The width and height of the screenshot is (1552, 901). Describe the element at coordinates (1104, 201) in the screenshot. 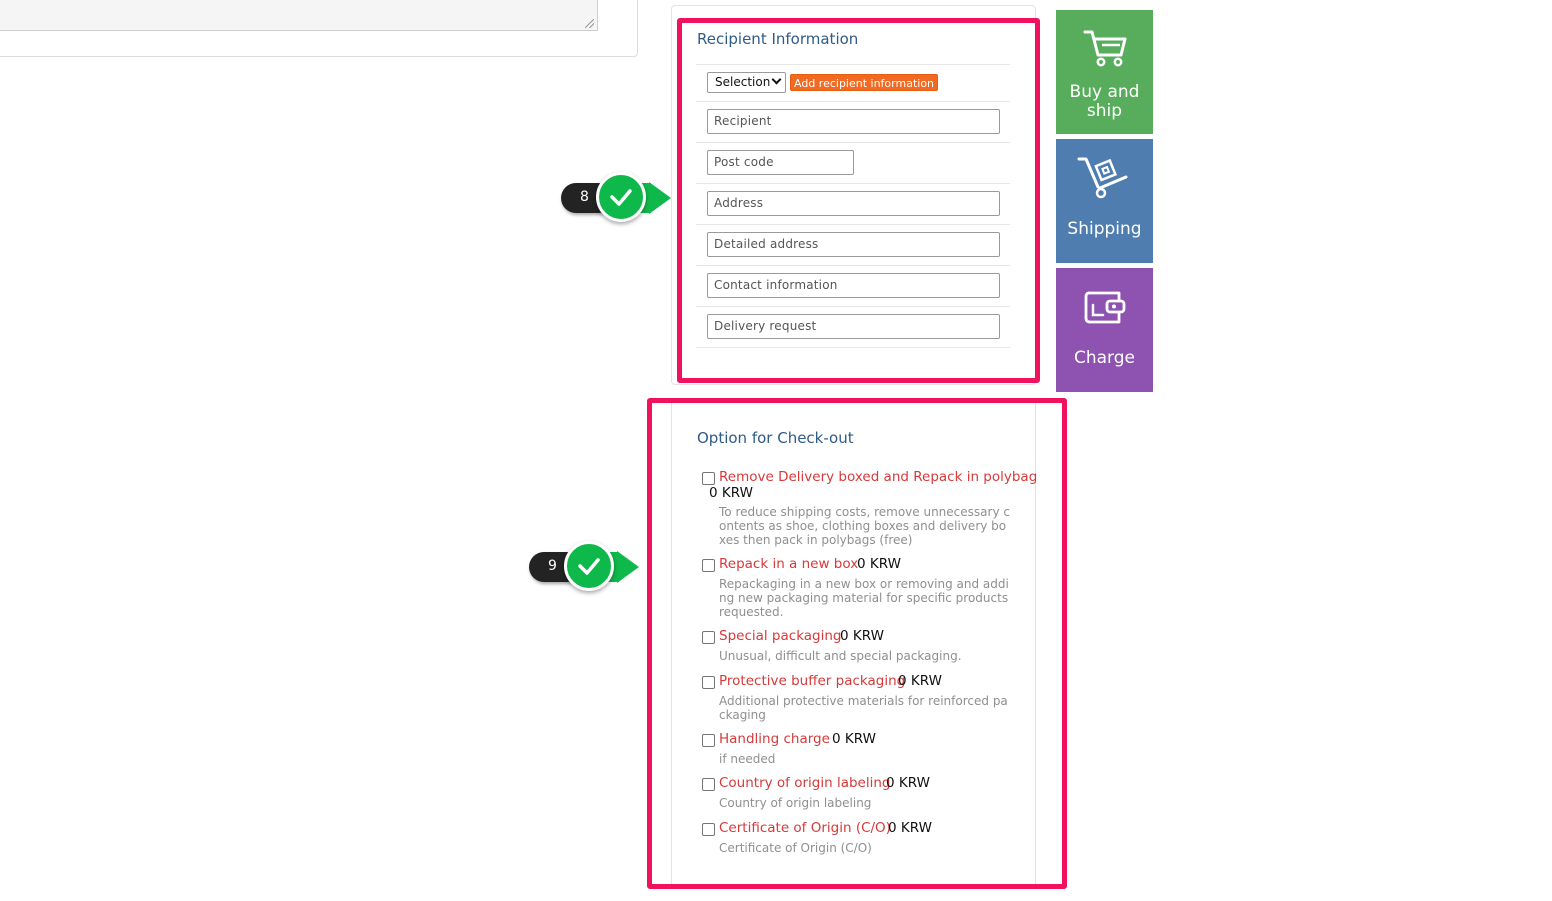

I see `shipping-tile: Shipping` at that location.